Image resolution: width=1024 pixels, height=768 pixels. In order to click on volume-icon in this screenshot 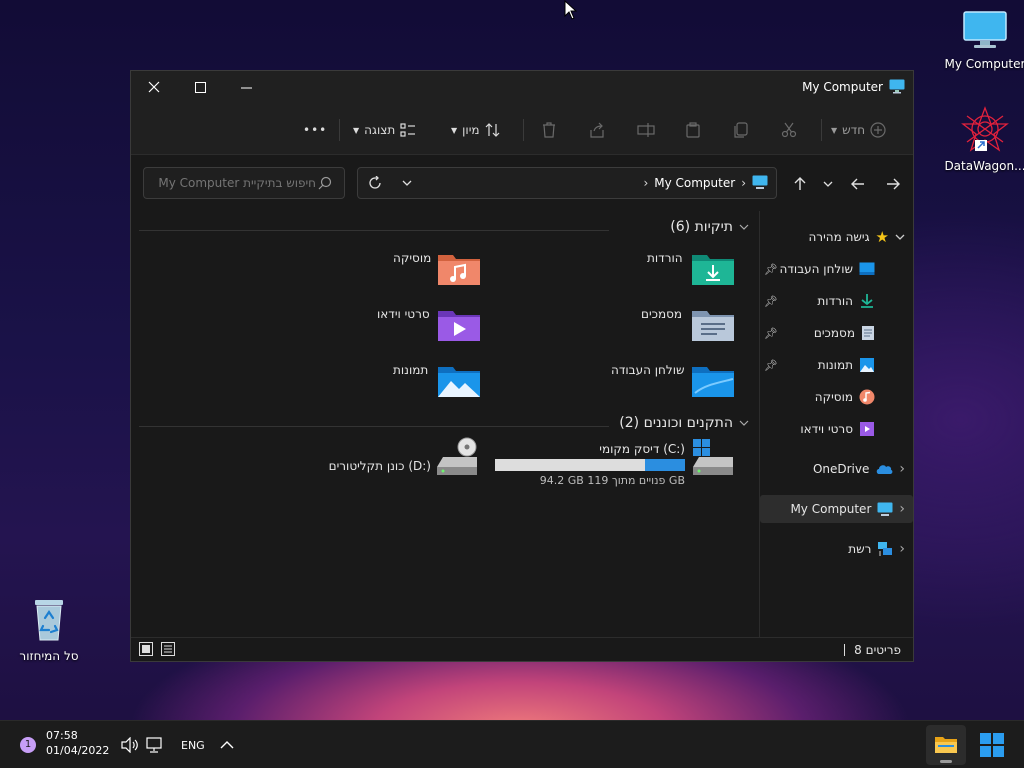, I will do `click(130, 745)`.